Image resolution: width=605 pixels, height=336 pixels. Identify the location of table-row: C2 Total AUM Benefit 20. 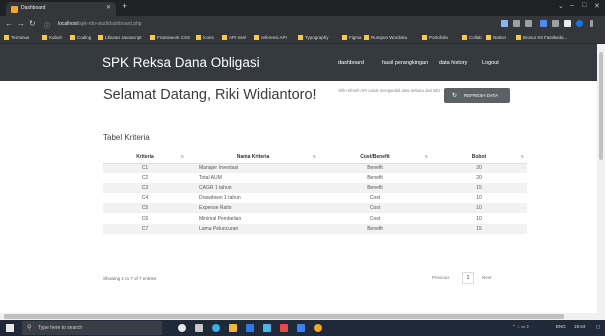
(311, 178).